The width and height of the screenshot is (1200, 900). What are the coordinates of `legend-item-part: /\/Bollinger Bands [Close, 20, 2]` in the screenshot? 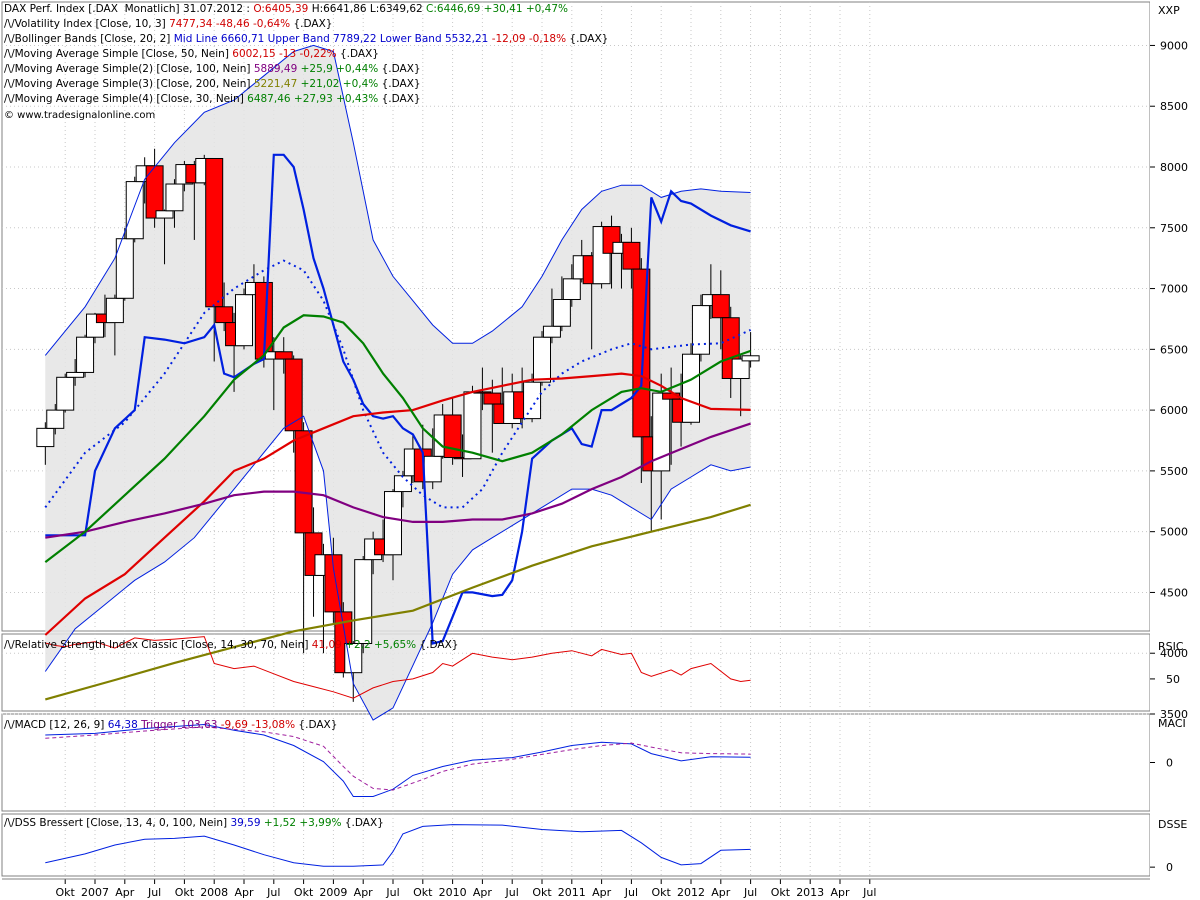 It's located at (89, 39).